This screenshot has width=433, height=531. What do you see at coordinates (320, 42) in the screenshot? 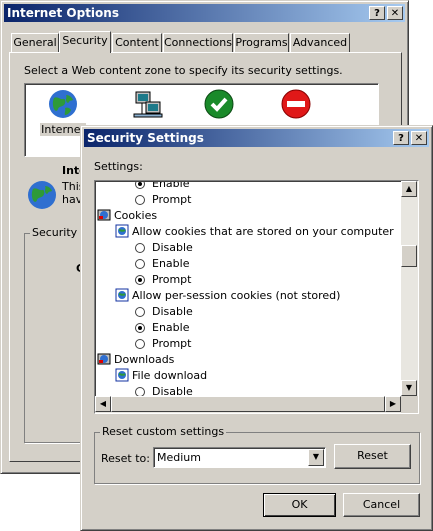
I see `tab-advanced: Advanced` at bounding box center [320, 42].